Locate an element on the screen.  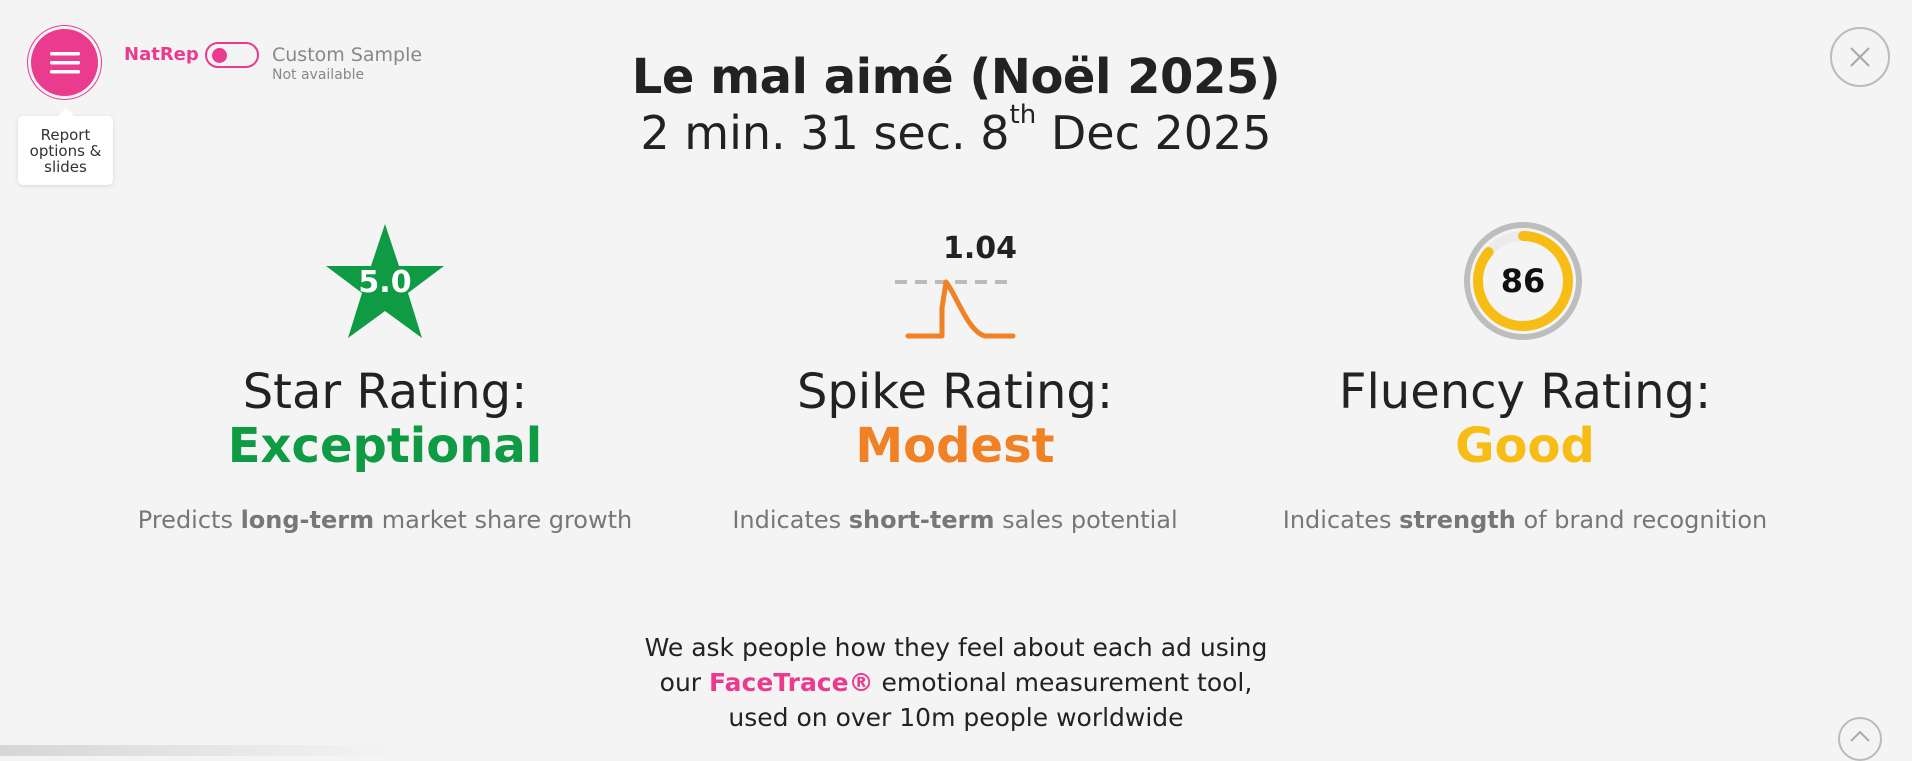
fluency-ring-icon: 86 is located at coordinates (1523, 281).